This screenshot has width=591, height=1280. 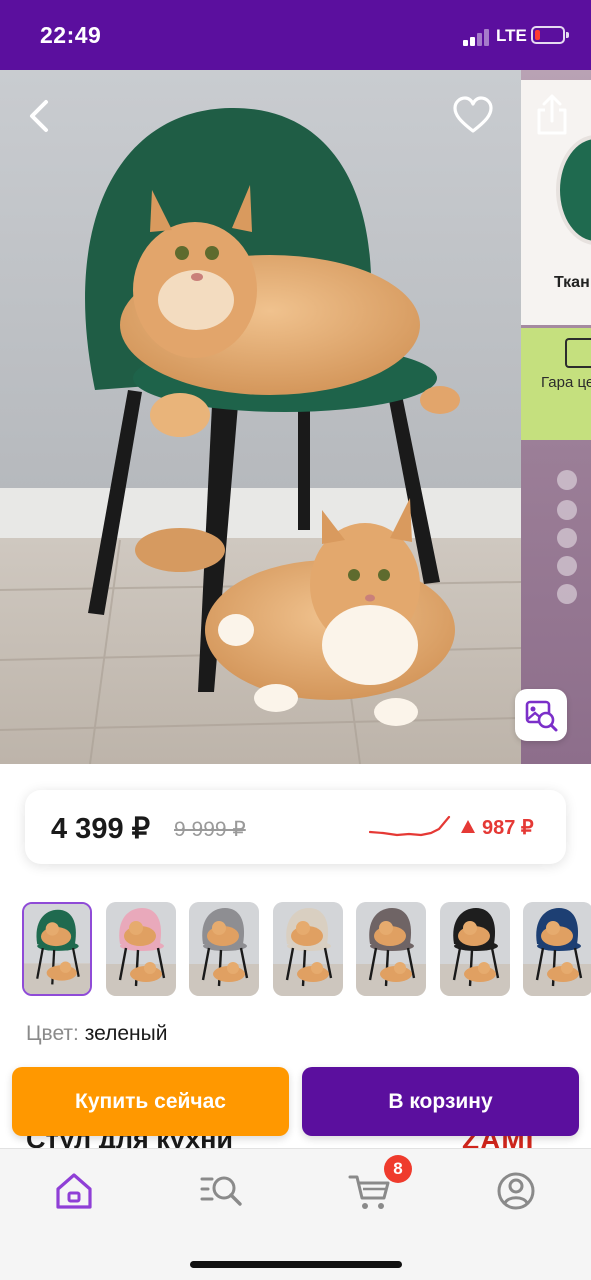 I want to click on tab-catalog, so click(x=222, y=1191).